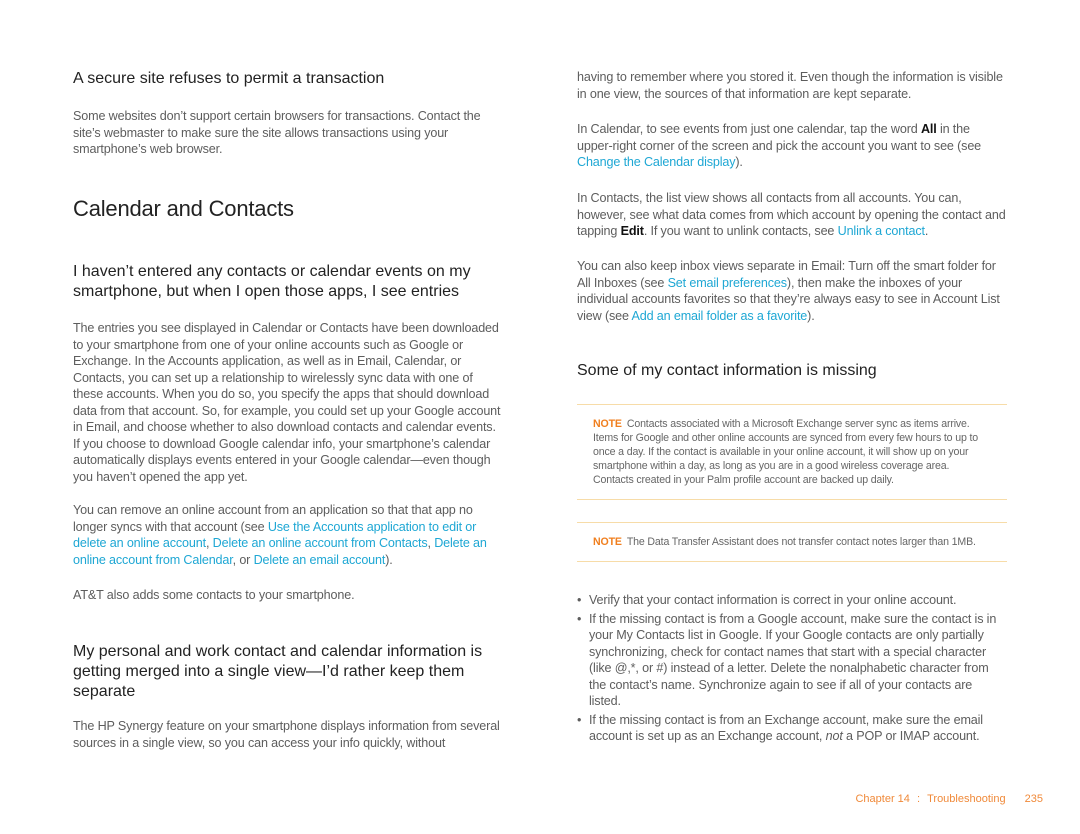 This screenshot has width=1080, height=834. What do you see at coordinates (834, 736) in the screenshot?
I see `emphasis: not` at bounding box center [834, 736].